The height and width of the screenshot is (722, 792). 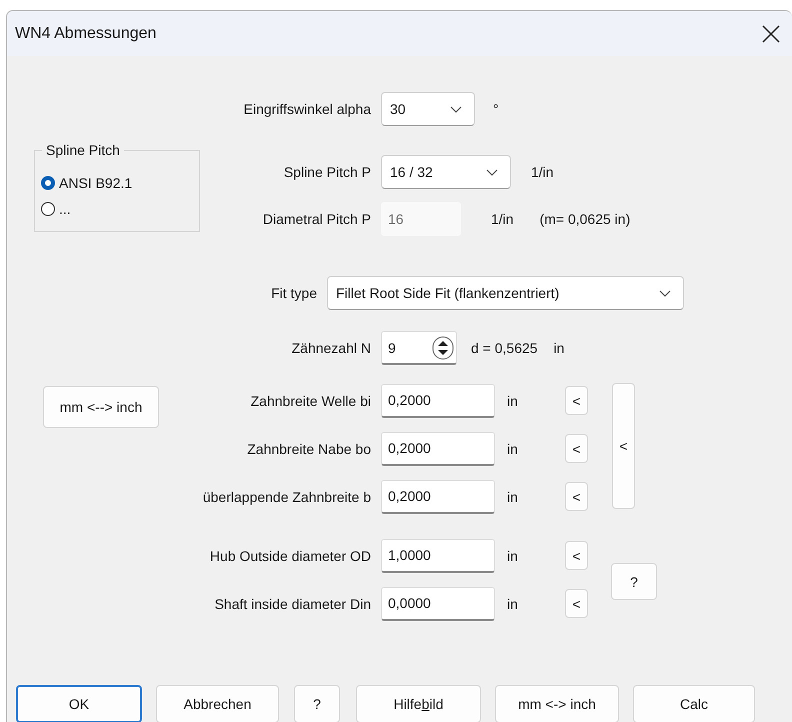 What do you see at coordinates (428, 109) in the screenshot?
I see `angle-dropdown: 30` at bounding box center [428, 109].